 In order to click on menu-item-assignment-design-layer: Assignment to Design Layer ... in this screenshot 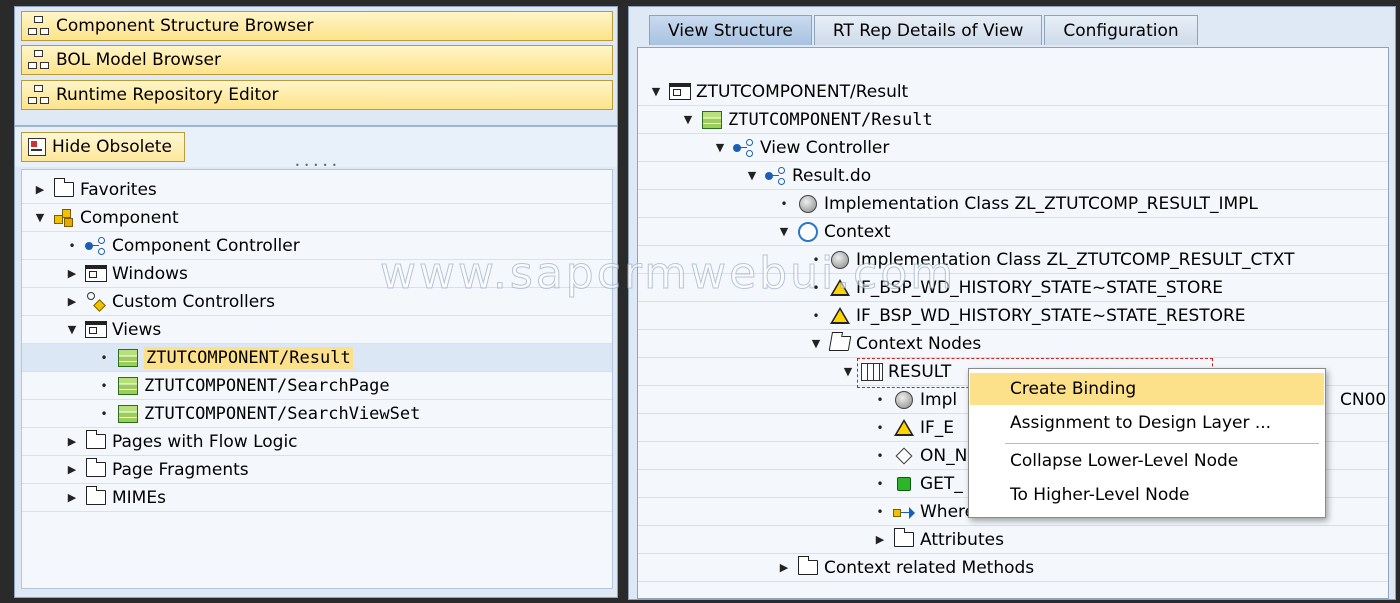, I will do `click(1147, 423)`.